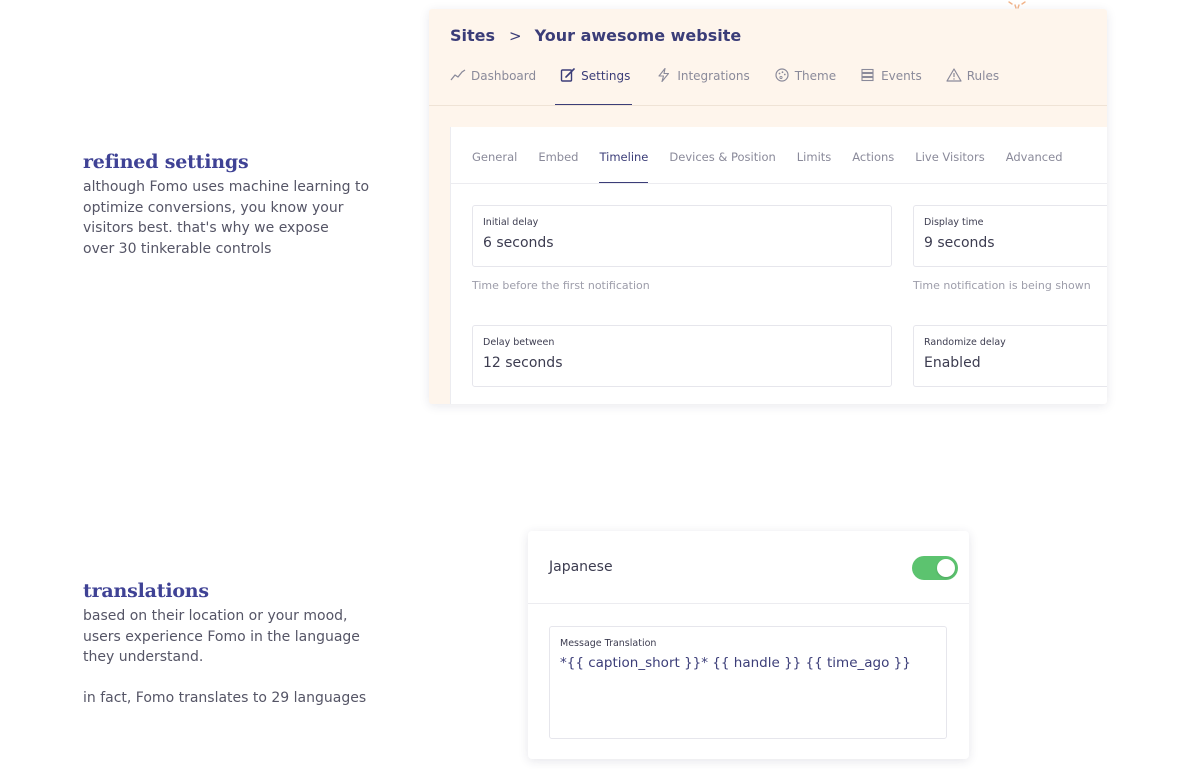 The height and width of the screenshot is (769, 1200). Describe the element at coordinates (206, 228) in the screenshot. I see `settings-description-line: visitors best. that's why we expose` at that location.